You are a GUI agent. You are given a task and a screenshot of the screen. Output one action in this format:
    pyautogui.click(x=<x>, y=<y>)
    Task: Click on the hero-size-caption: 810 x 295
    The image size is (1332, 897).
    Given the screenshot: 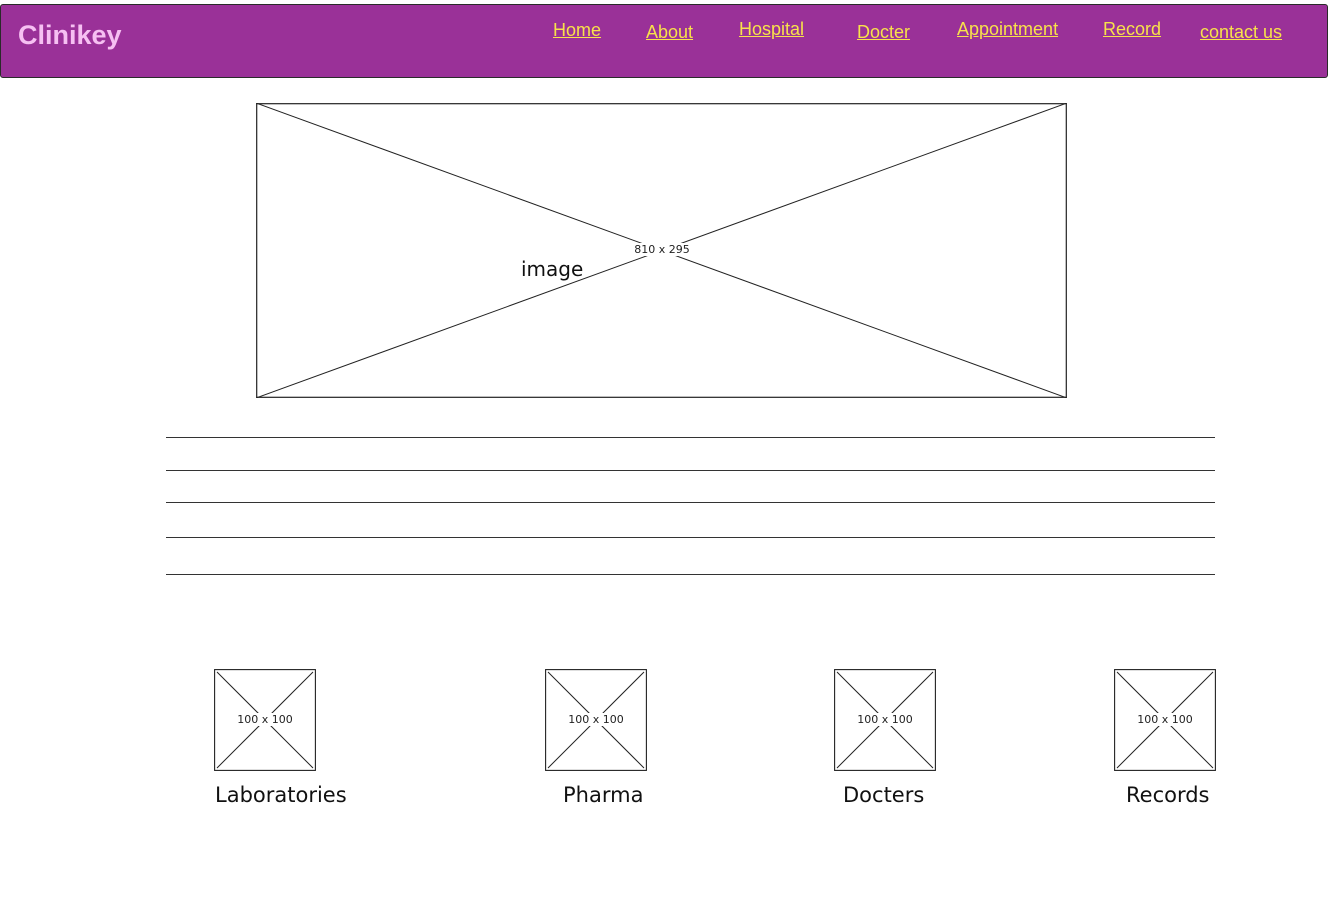 What is the action you would take?
    pyautogui.click(x=662, y=249)
    